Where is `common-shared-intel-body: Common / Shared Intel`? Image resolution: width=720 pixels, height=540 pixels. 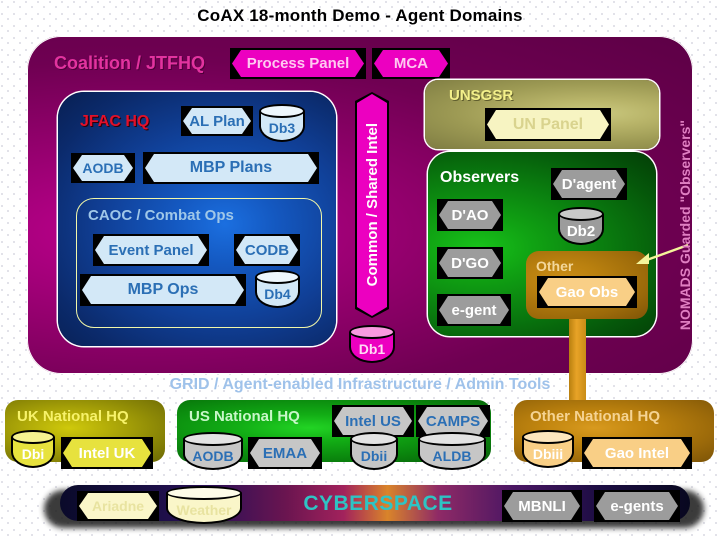 common-shared-intel-body: Common / Shared Intel is located at coordinates (372, 205).